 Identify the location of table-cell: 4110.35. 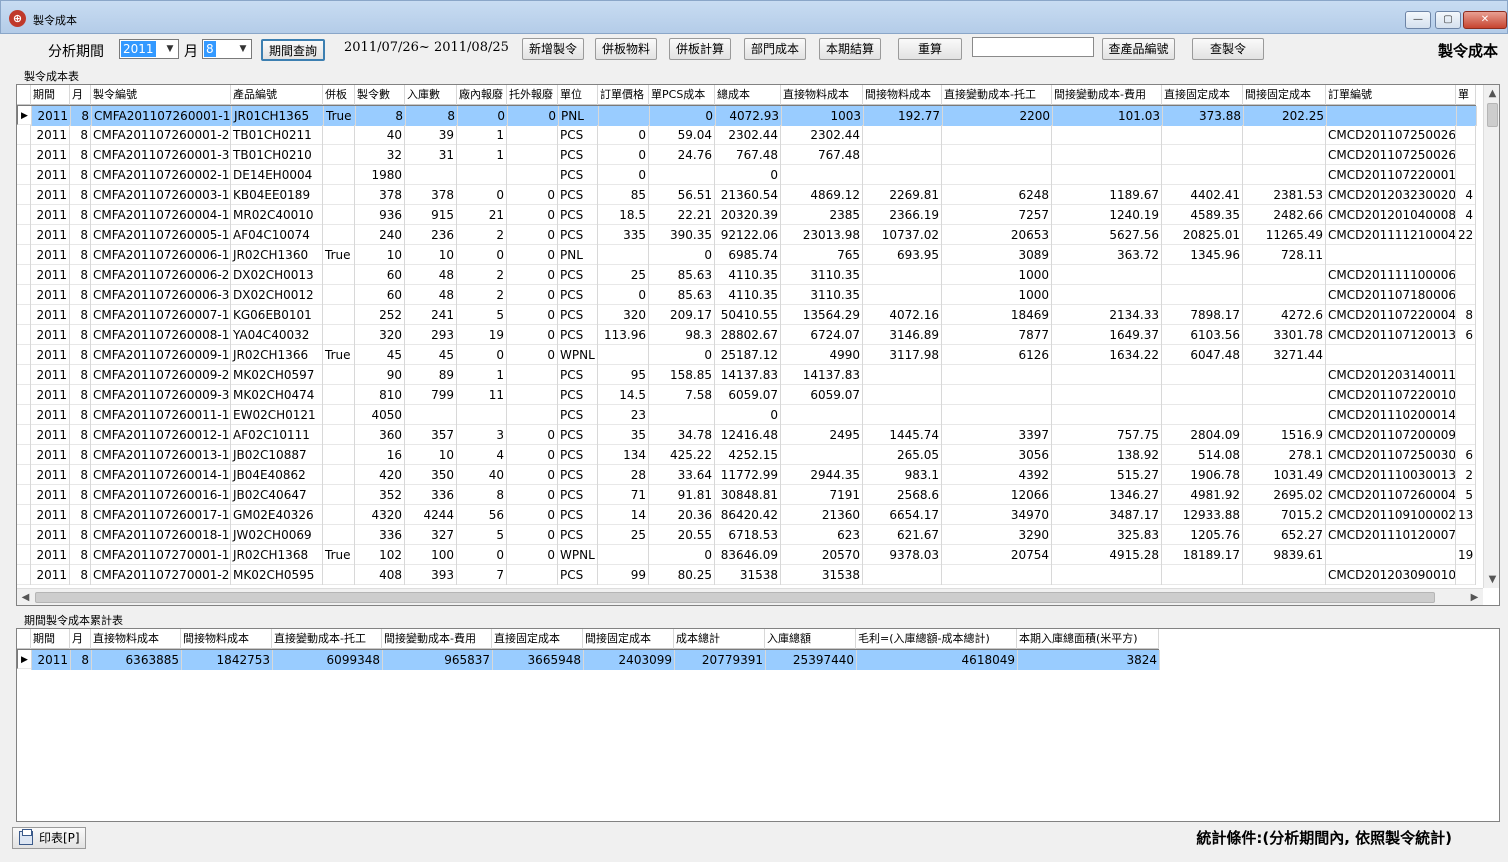
(748, 275).